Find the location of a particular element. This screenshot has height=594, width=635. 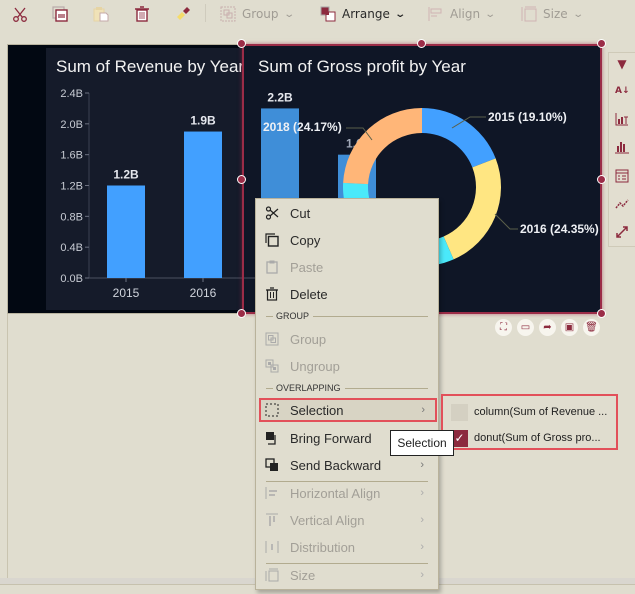

menu-item-copy: Copy is located at coordinates (347, 240).